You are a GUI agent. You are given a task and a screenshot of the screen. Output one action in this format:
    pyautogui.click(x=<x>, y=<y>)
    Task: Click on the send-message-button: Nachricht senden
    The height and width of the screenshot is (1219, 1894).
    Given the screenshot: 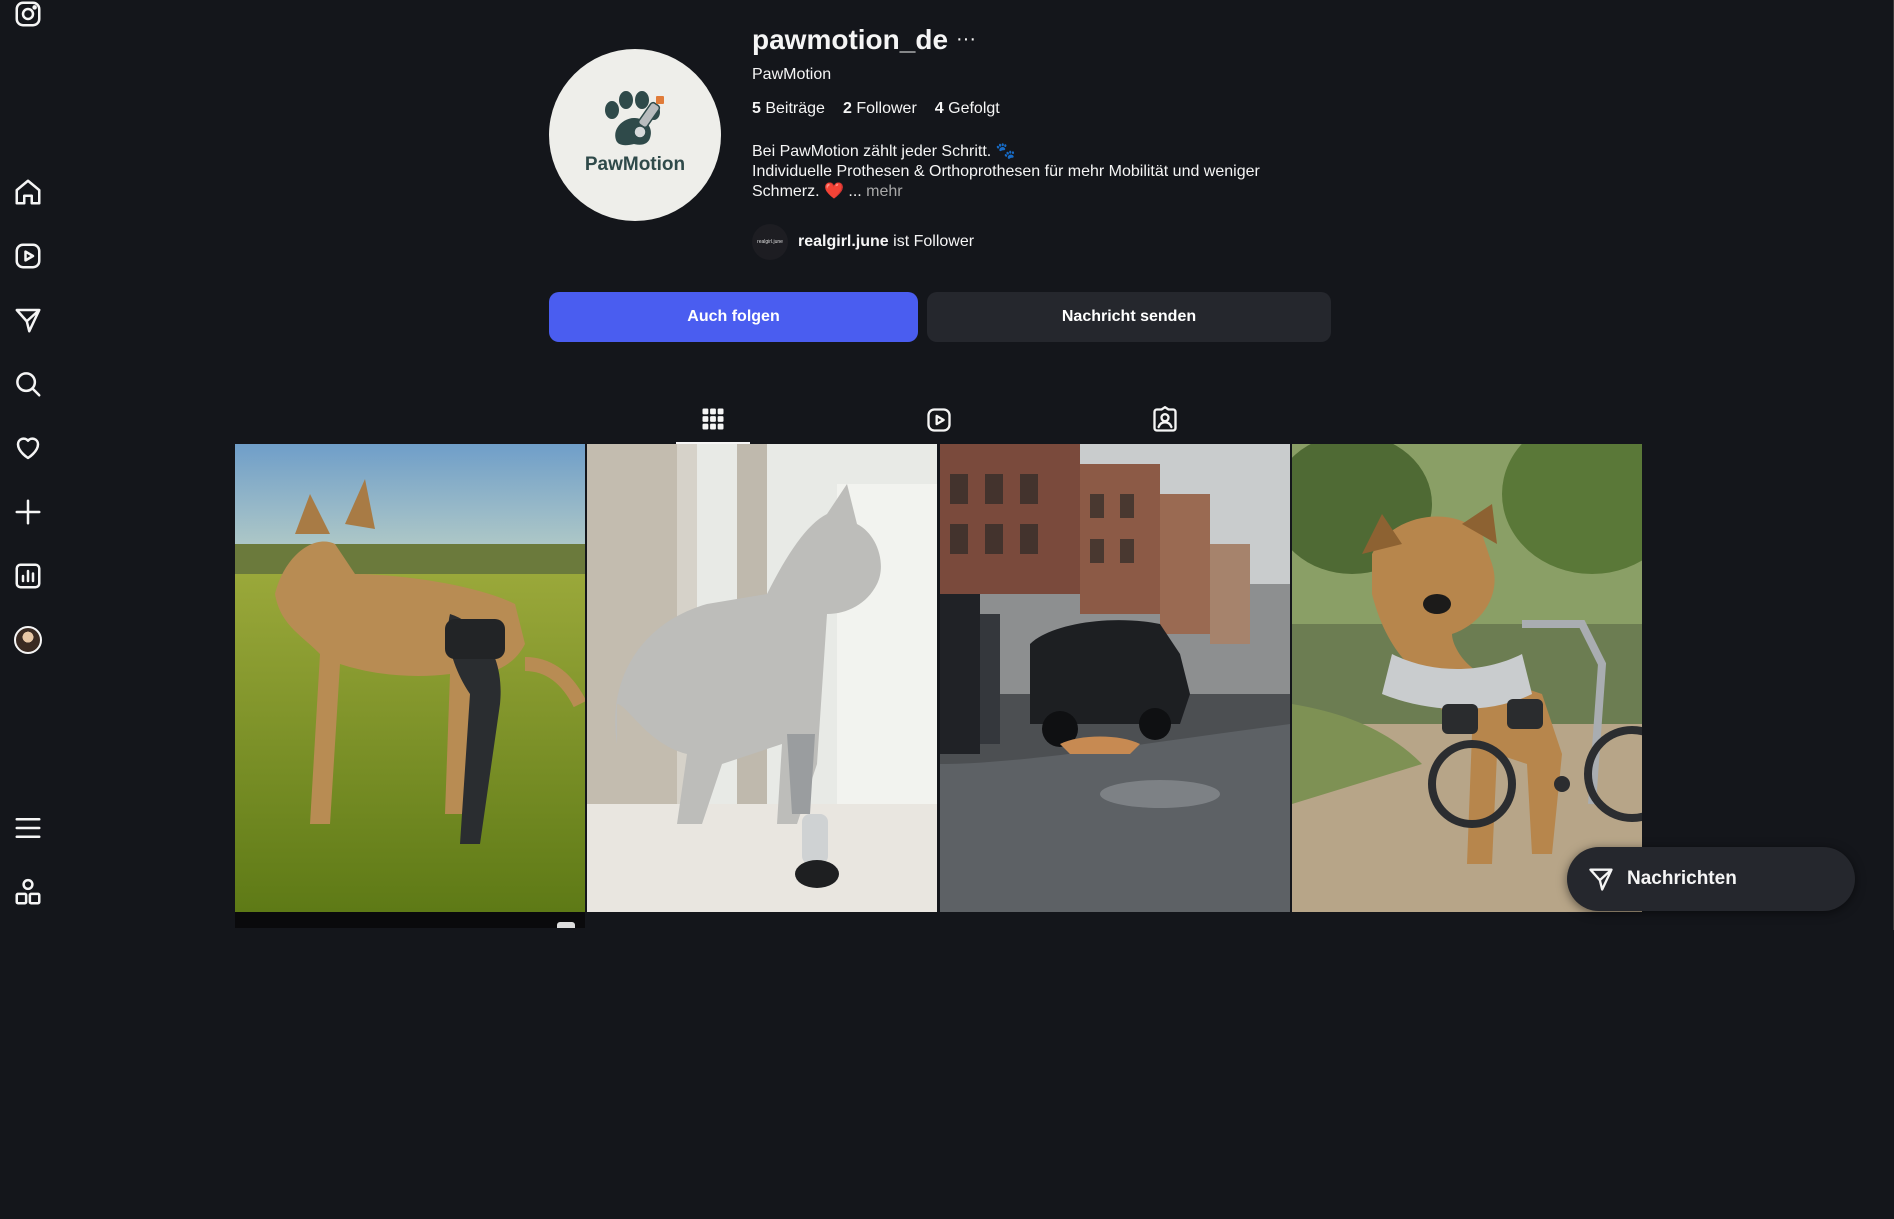 What is the action you would take?
    pyautogui.click(x=1129, y=317)
    